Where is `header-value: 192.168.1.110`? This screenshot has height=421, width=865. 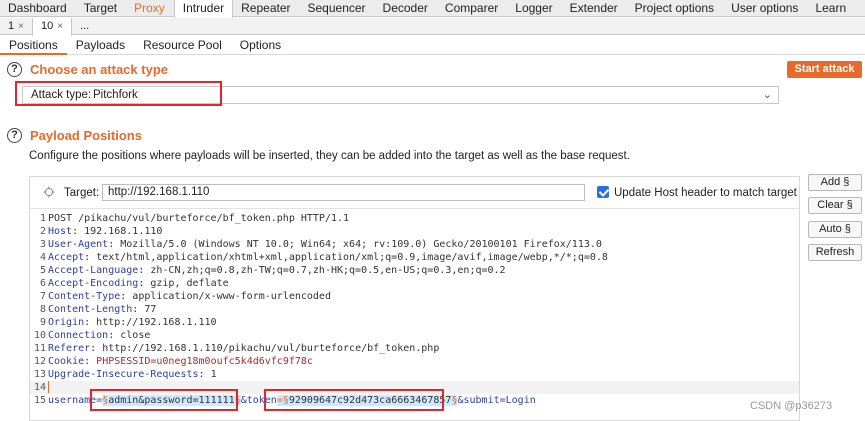 header-value: 192.168.1.110 is located at coordinates (123, 231).